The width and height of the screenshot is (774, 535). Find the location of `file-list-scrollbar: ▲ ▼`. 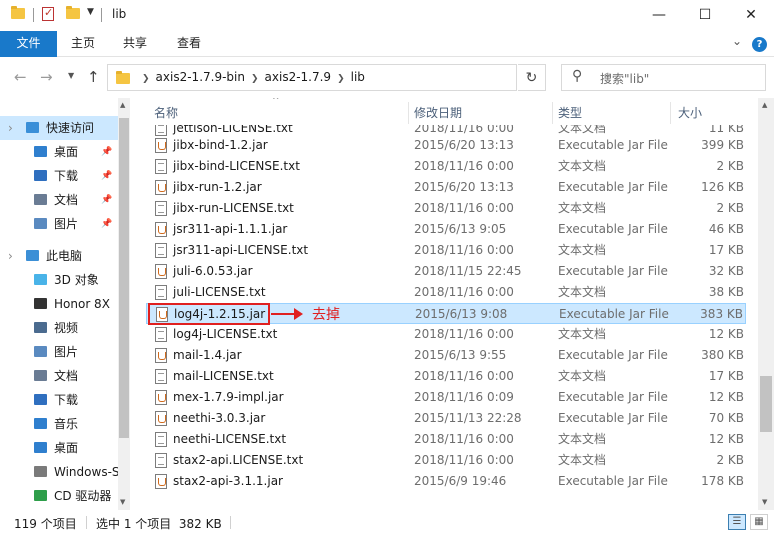

file-list-scrollbar: ▲ ▼ is located at coordinates (766, 304).